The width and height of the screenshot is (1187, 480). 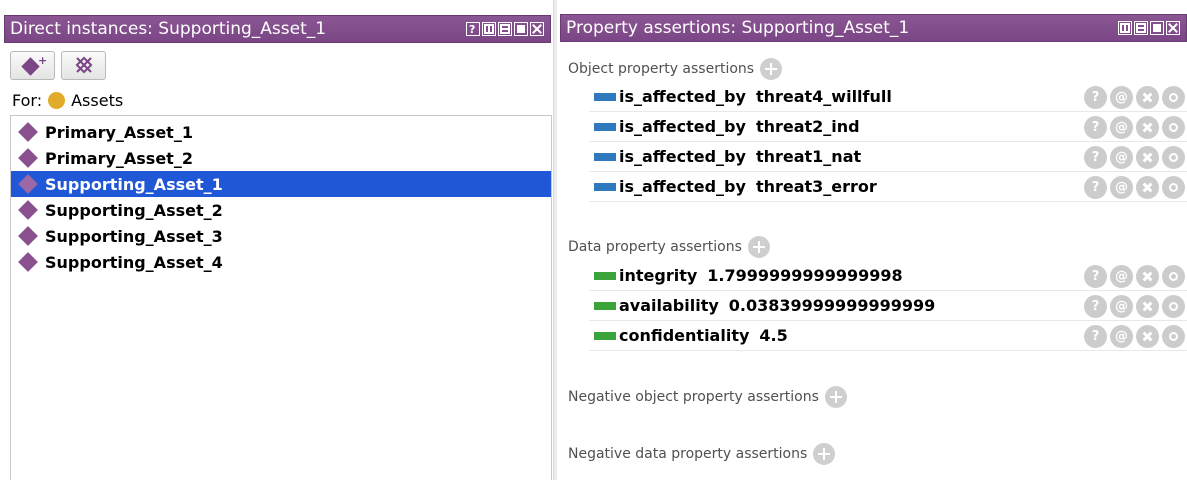 What do you see at coordinates (97, 100) in the screenshot?
I see `for-class-name: Assets` at bounding box center [97, 100].